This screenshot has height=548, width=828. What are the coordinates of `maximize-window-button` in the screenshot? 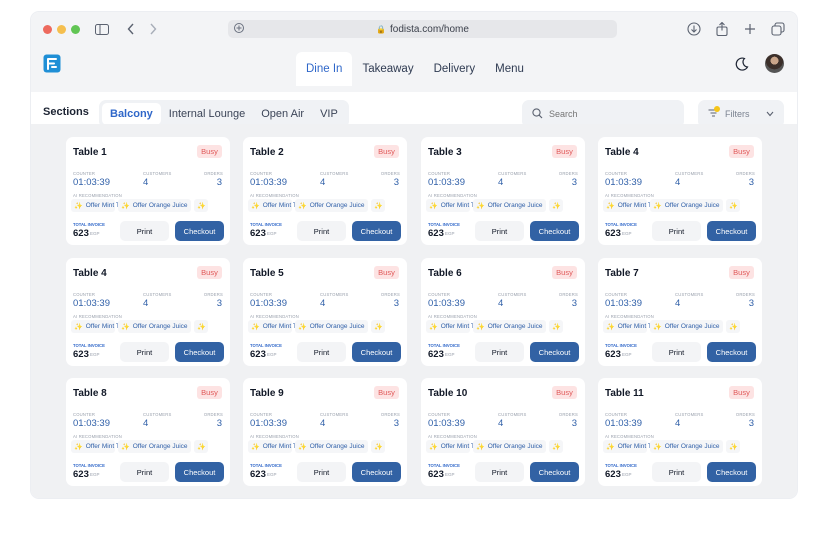 It's located at (75, 29).